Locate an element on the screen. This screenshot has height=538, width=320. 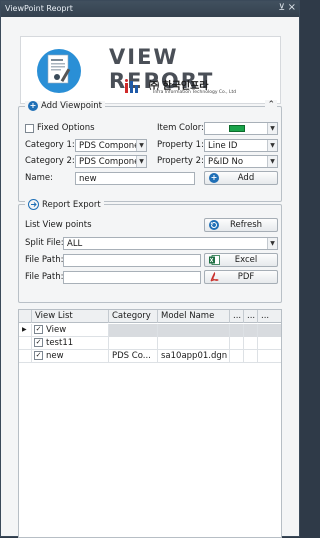
property1-select: Line ID ▼ is located at coordinates (241, 145).